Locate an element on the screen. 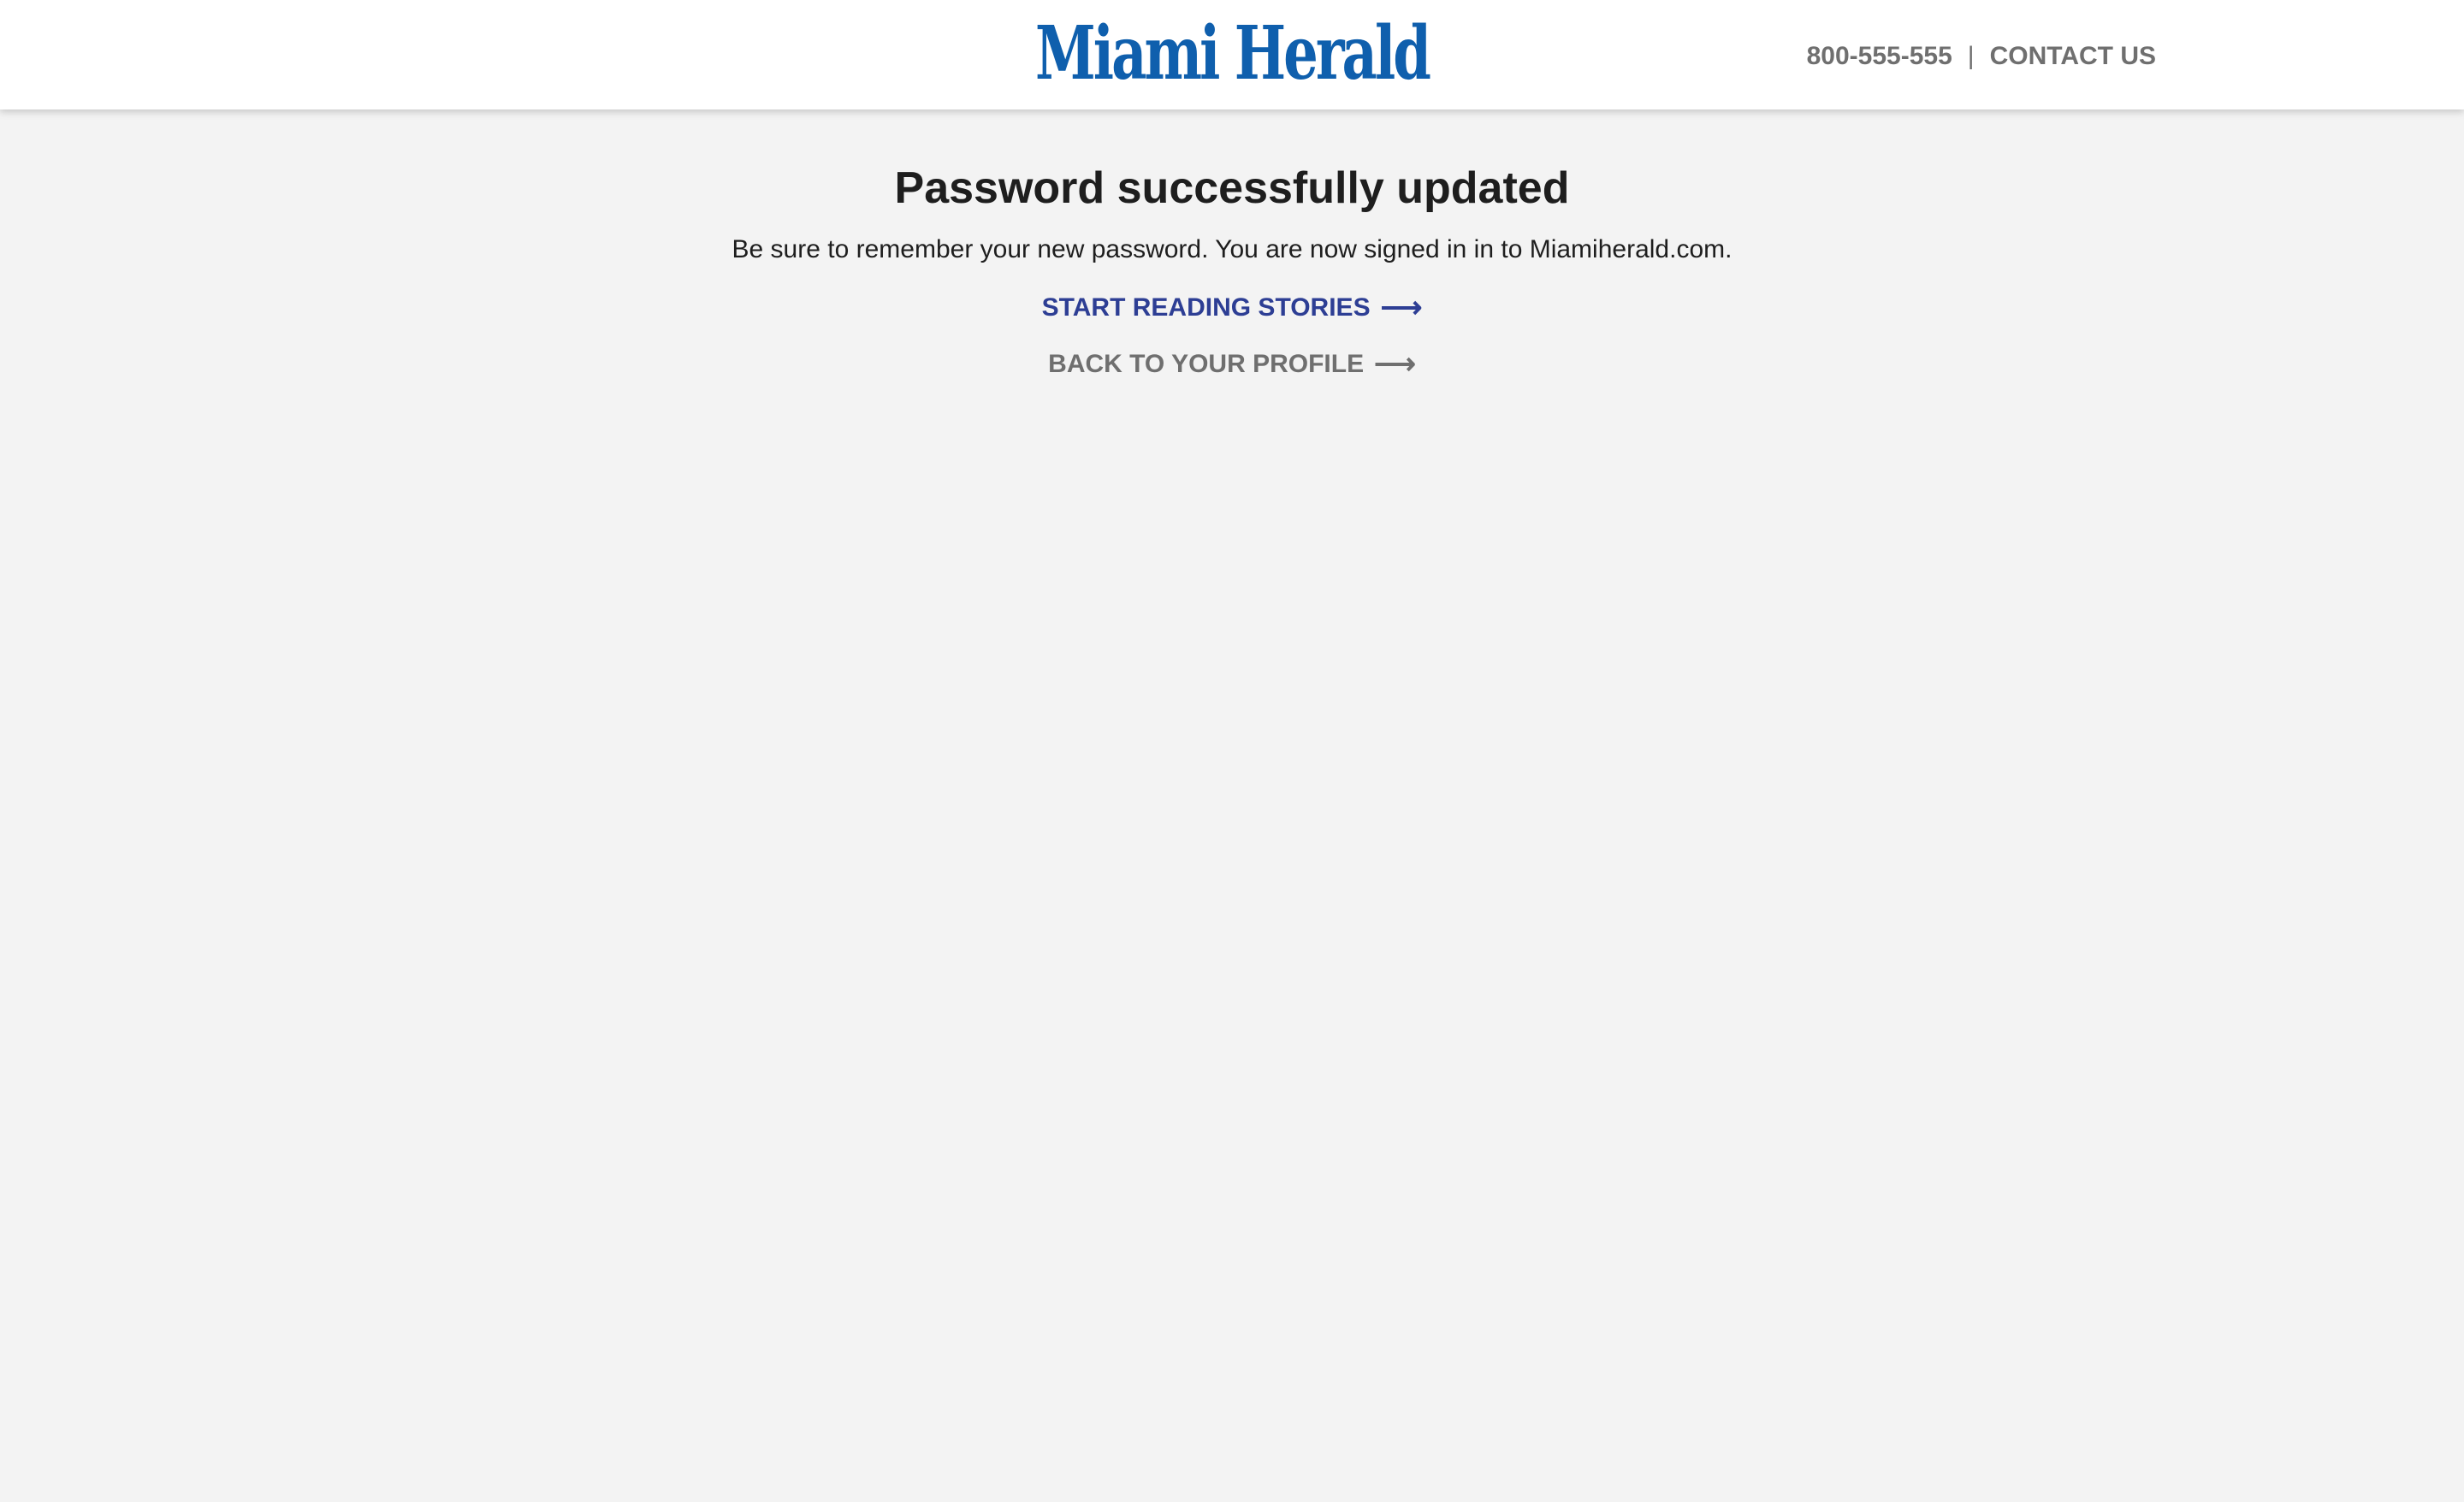 This screenshot has width=2464, height=1502. miami-herald-logo: Miami Herald is located at coordinates (1232, 53).